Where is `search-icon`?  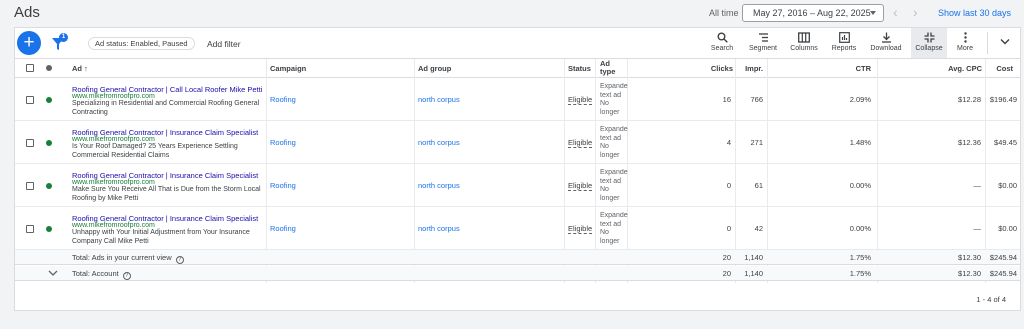 search-icon is located at coordinates (722, 37).